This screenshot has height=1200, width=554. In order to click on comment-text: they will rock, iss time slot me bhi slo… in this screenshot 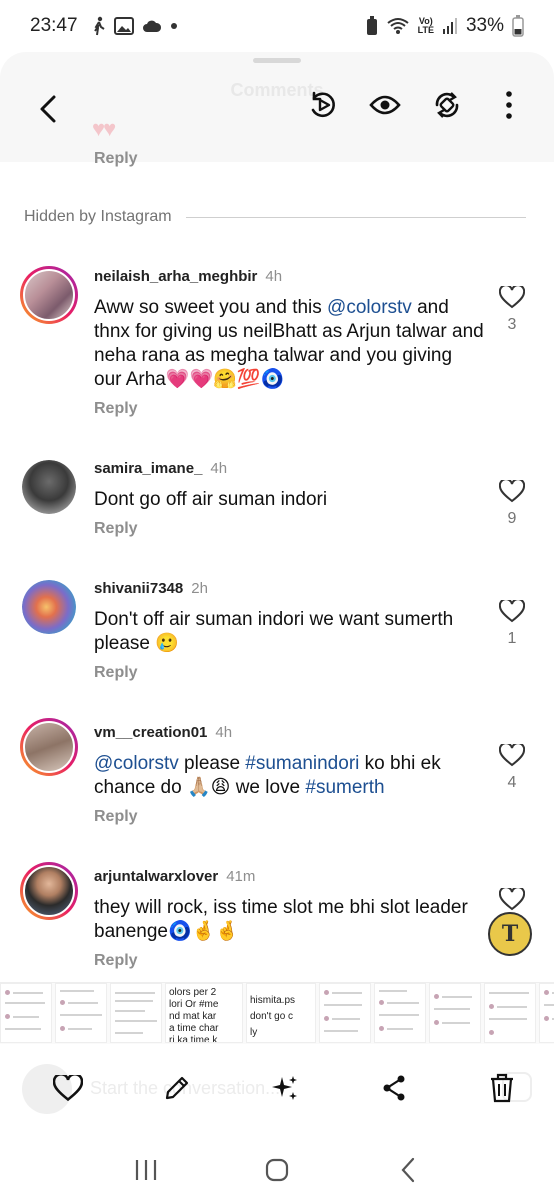, I will do `click(281, 919)`.